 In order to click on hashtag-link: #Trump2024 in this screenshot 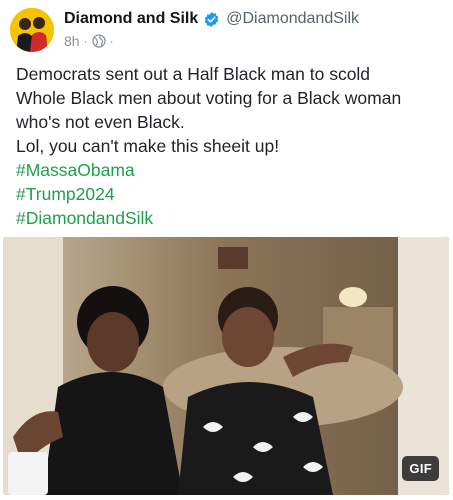, I will do `click(231, 194)`.